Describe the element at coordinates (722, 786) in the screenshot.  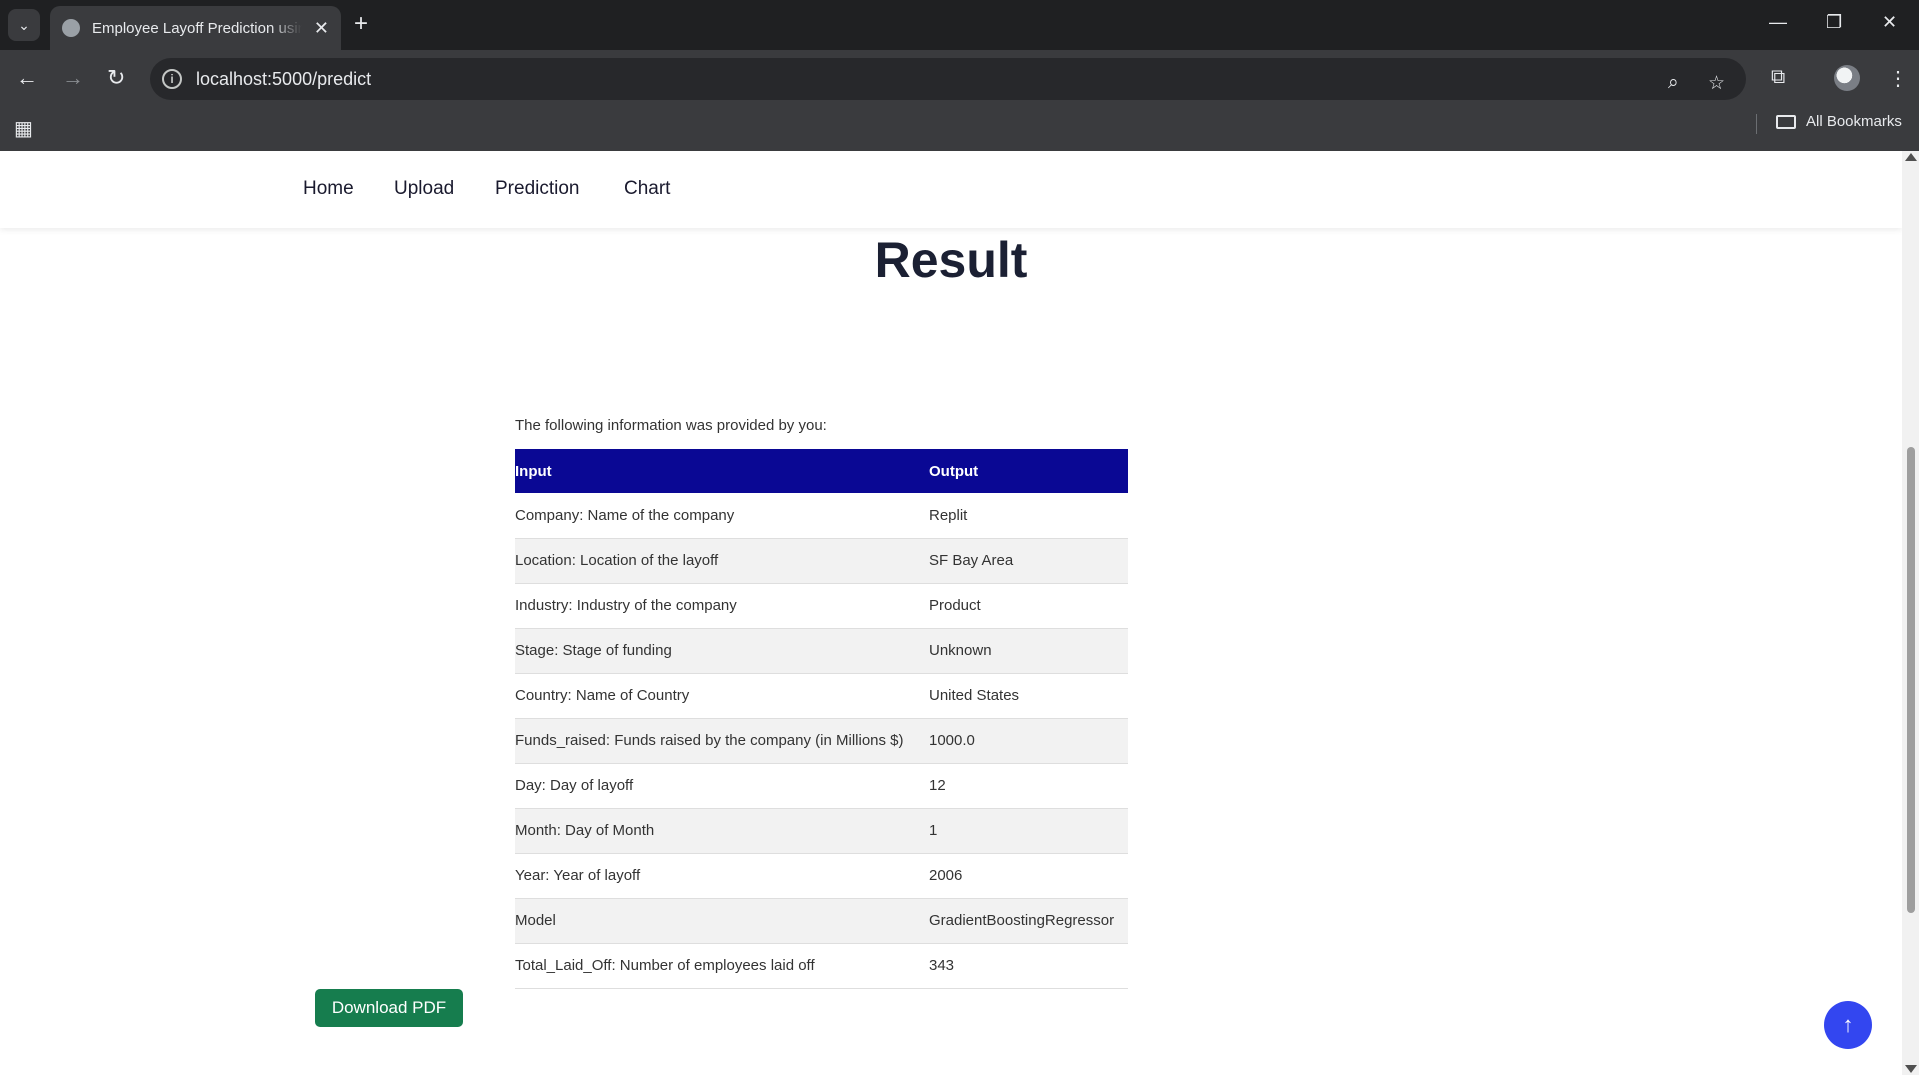
I see `row-input: Day: Day of layoff` at that location.